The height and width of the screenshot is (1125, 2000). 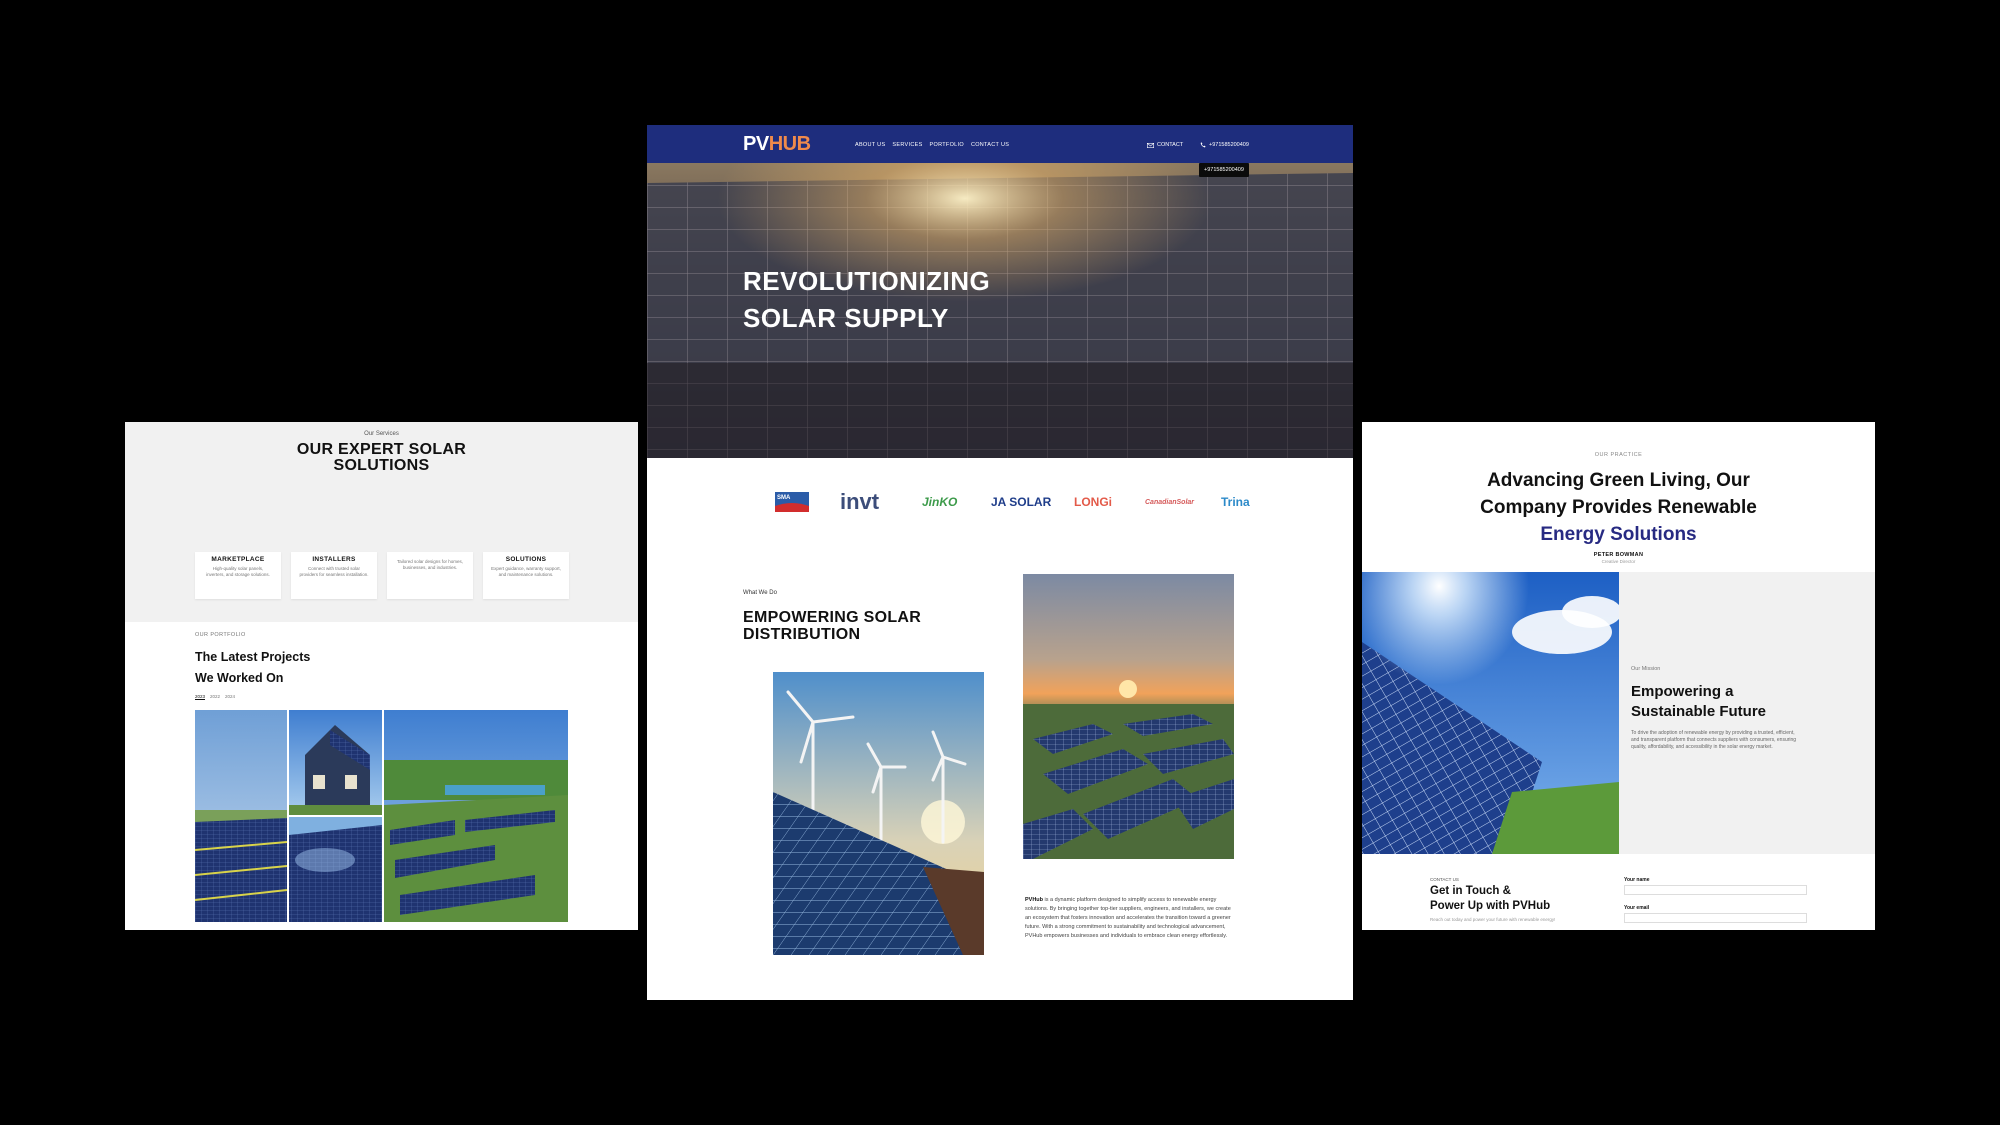 What do you see at coordinates (792, 502) in the screenshot?
I see `brand-sma: SMA` at bounding box center [792, 502].